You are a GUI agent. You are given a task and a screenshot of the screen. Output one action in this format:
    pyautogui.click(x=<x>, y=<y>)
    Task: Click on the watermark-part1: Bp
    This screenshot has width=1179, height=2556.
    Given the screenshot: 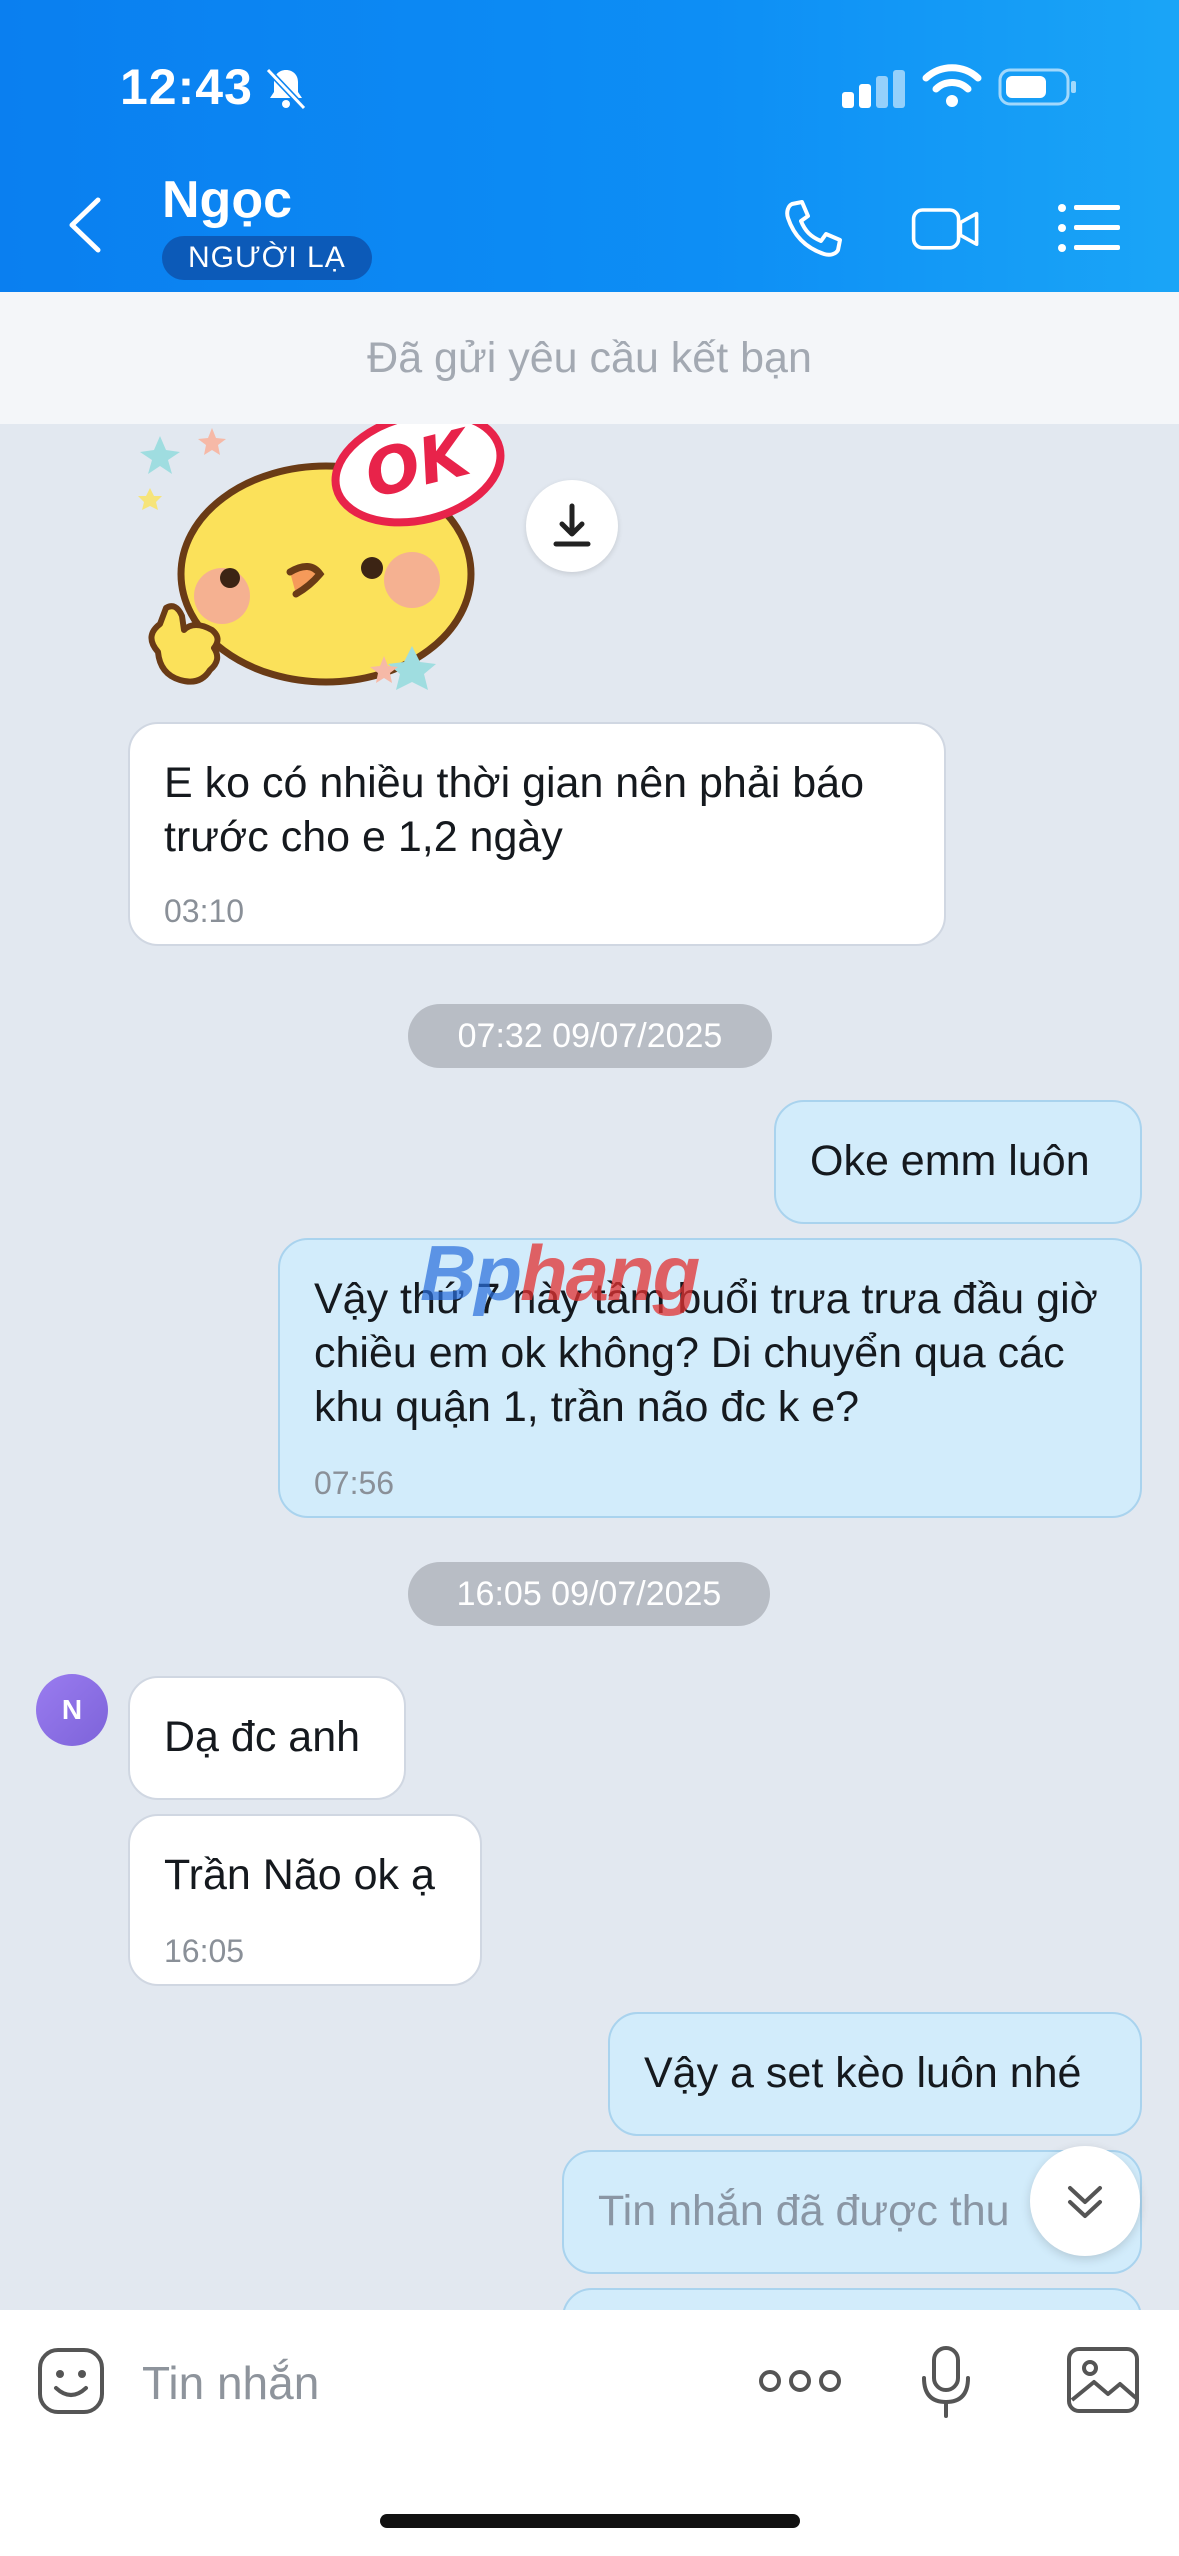 What is the action you would take?
    pyautogui.click(x=471, y=1273)
    